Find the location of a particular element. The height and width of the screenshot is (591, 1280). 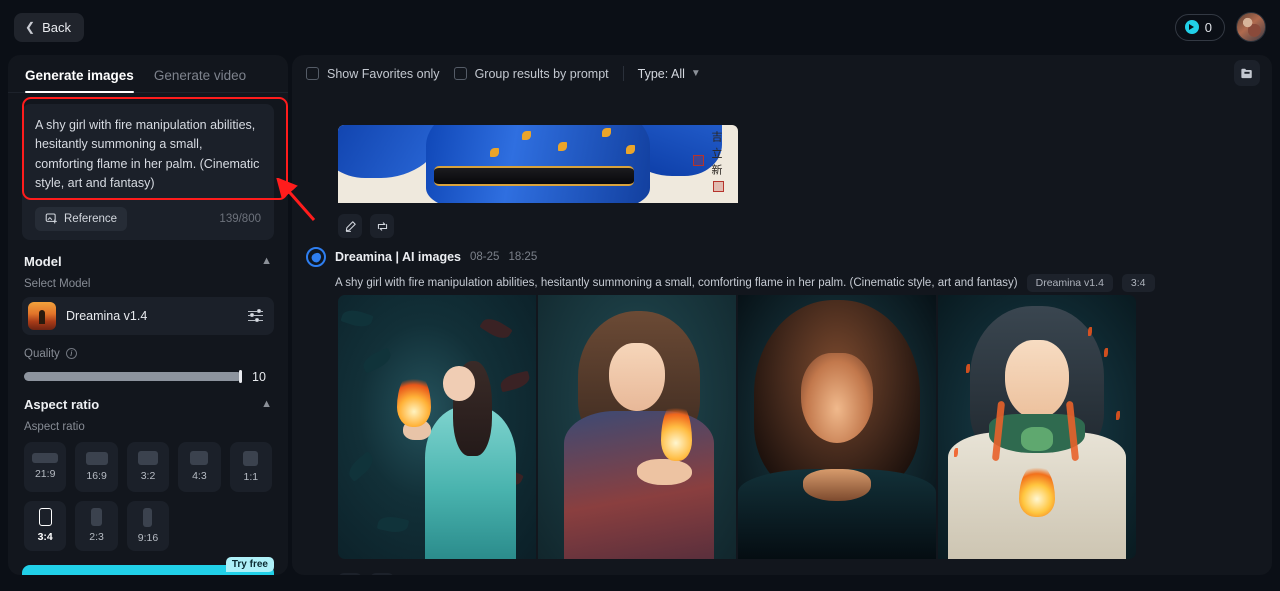

sliders-icon is located at coordinates (255, 315).